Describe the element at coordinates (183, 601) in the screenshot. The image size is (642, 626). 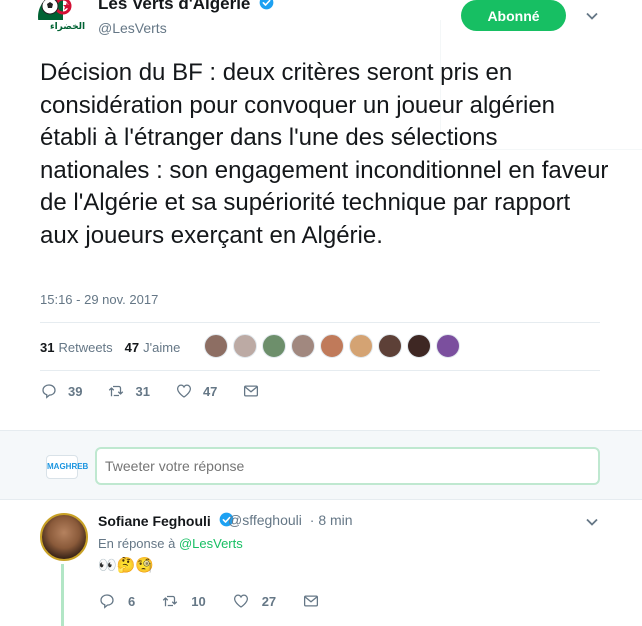
I see `retweet-action: 10` at that location.